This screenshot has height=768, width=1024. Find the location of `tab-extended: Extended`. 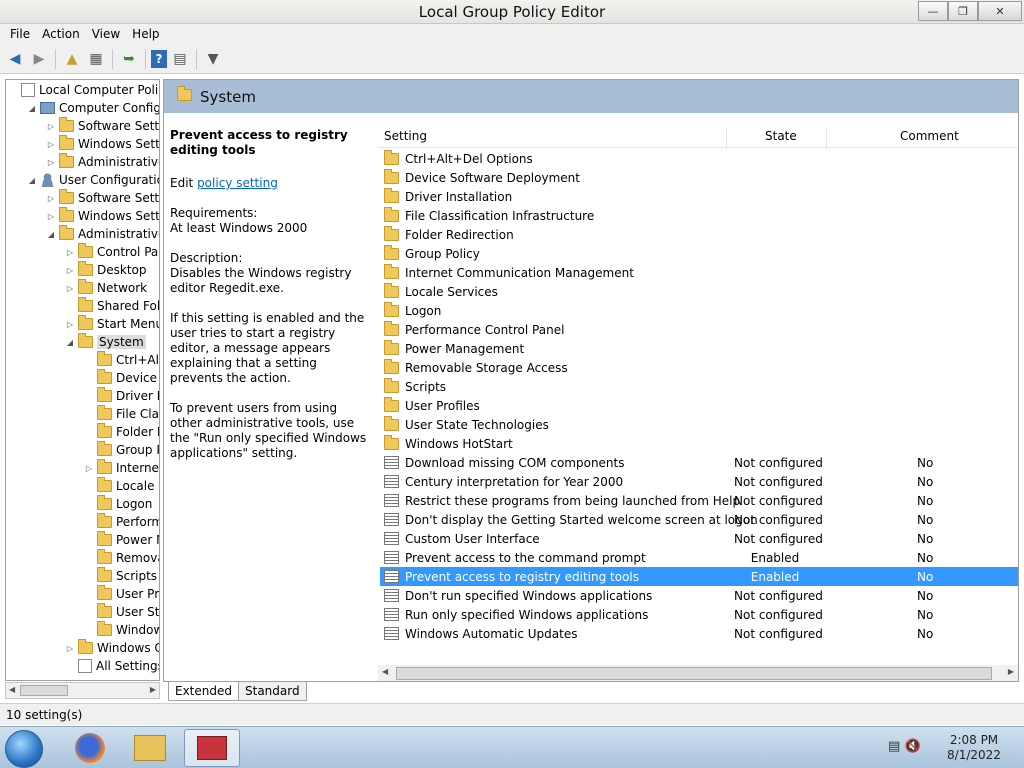

tab-extended: Extended is located at coordinates (203, 691).